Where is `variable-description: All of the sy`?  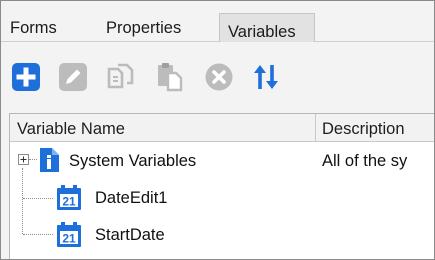 variable-description: All of the sy is located at coordinates (365, 161).